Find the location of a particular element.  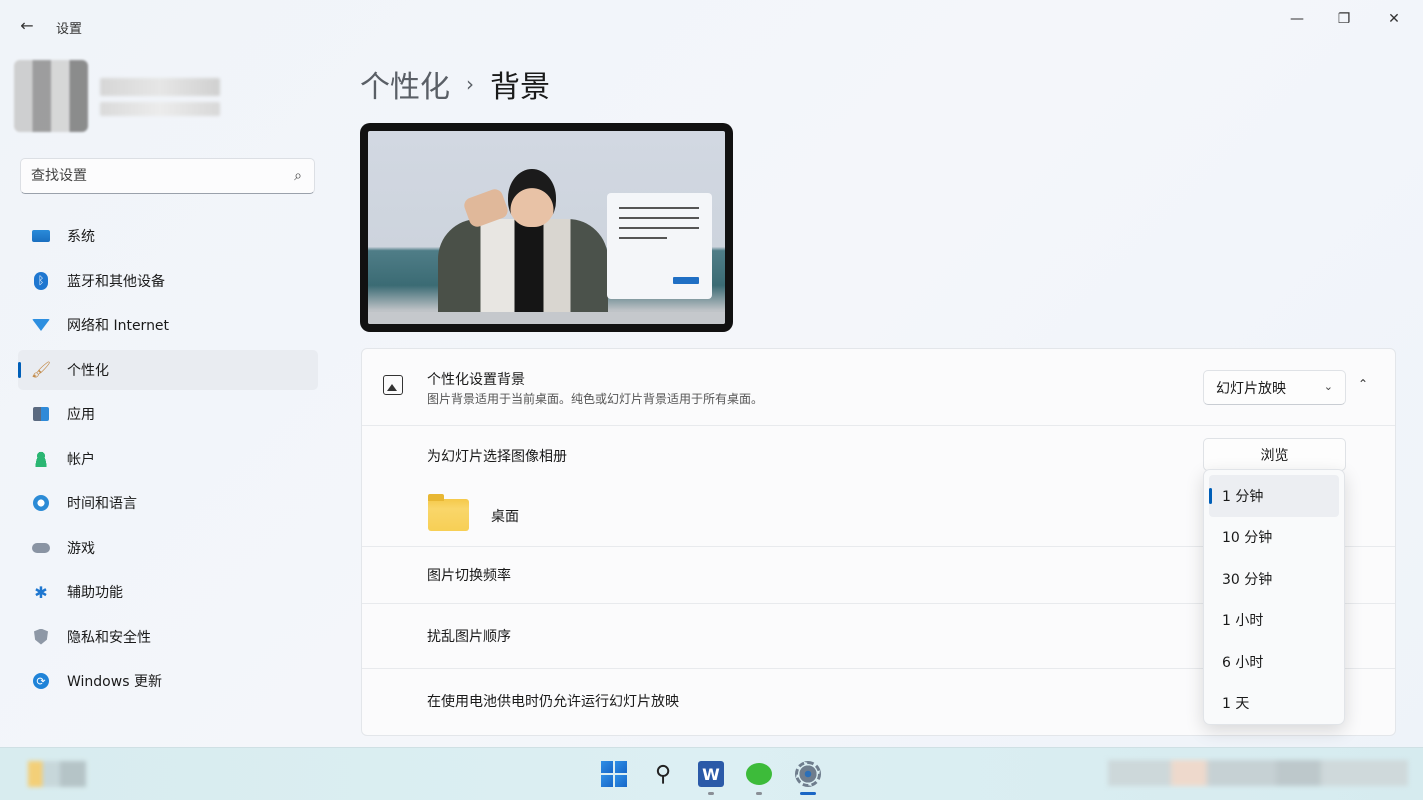

word-icon: W is located at coordinates (711, 774).